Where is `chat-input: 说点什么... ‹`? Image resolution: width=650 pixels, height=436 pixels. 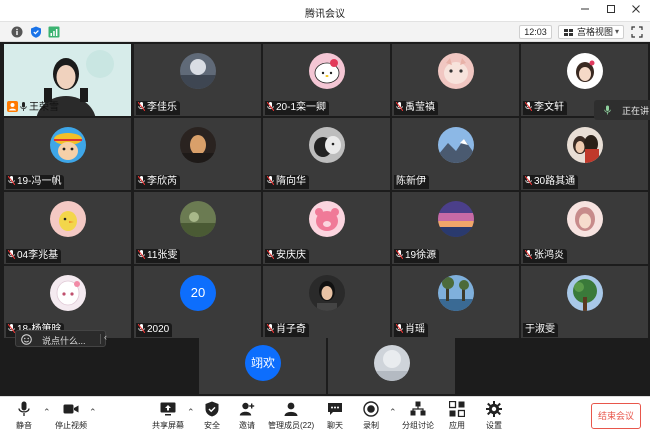
chat-input: 说点什么... ‹ is located at coordinates (61, 338).